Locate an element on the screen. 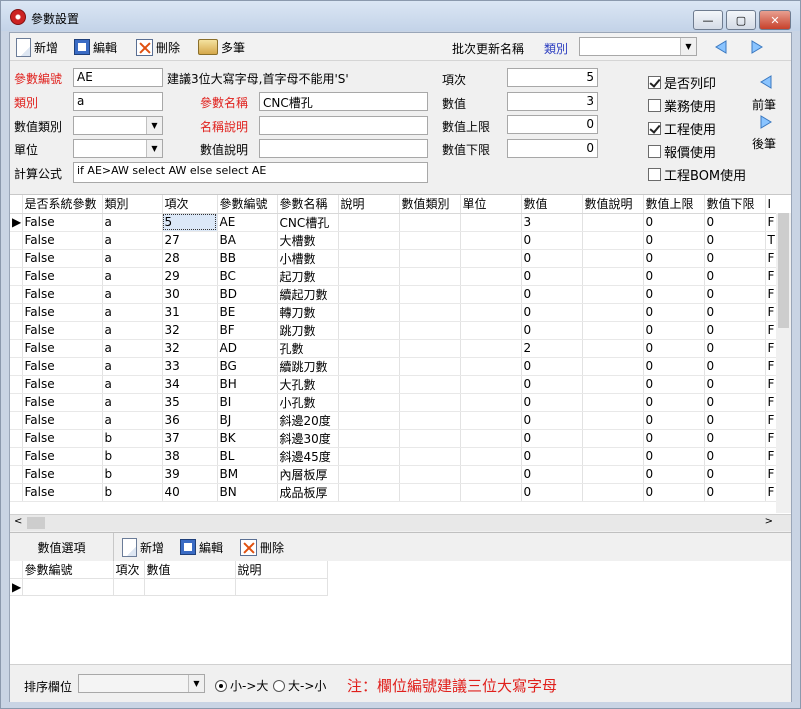 This screenshot has height=709, width=801. table-cell: 斜邊30度 is located at coordinates (308, 438).